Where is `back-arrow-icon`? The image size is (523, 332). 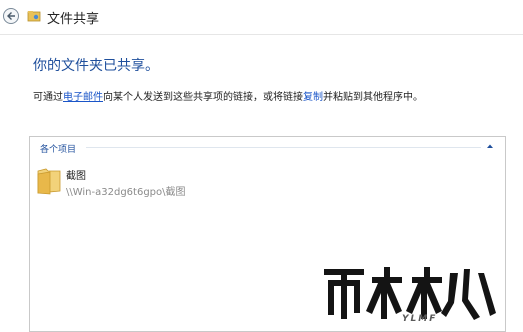
back-arrow-icon is located at coordinates (11, 16).